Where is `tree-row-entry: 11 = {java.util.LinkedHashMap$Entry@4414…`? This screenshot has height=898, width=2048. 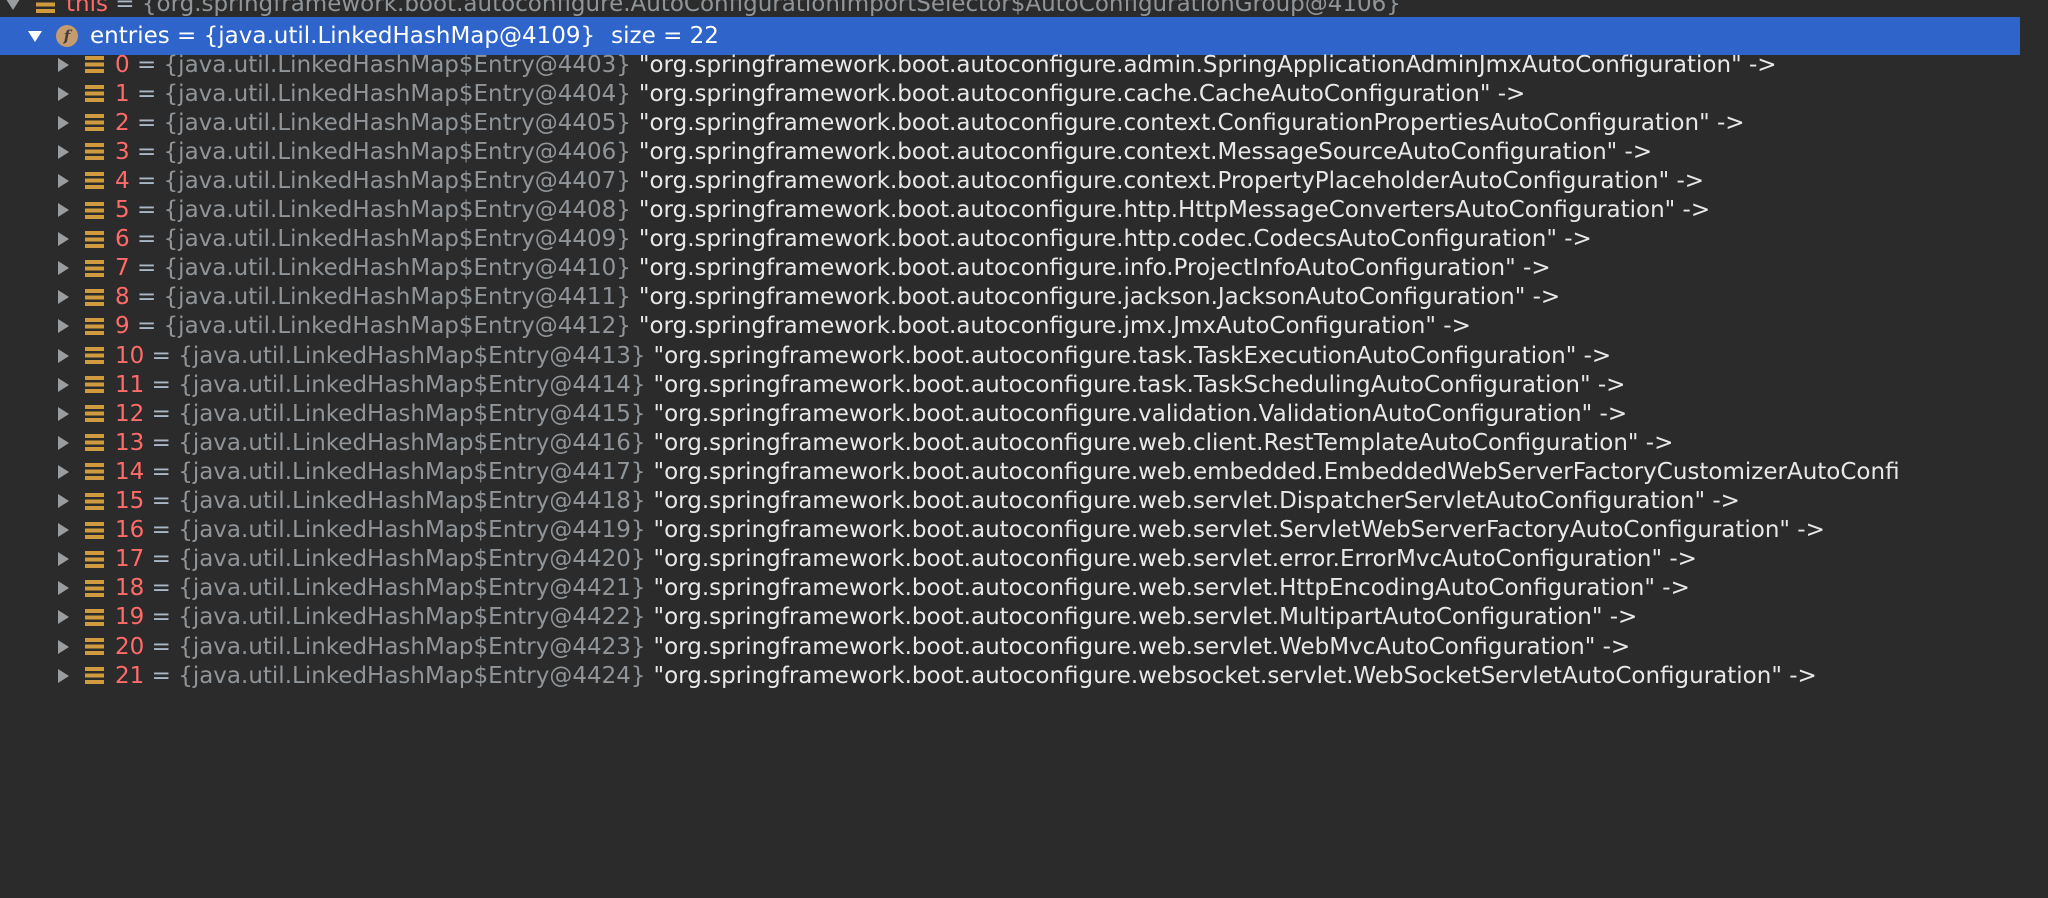
tree-row-entry: 11 = {java.util.LinkedHashMap$Entry@4414… is located at coordinates (1017, 384).